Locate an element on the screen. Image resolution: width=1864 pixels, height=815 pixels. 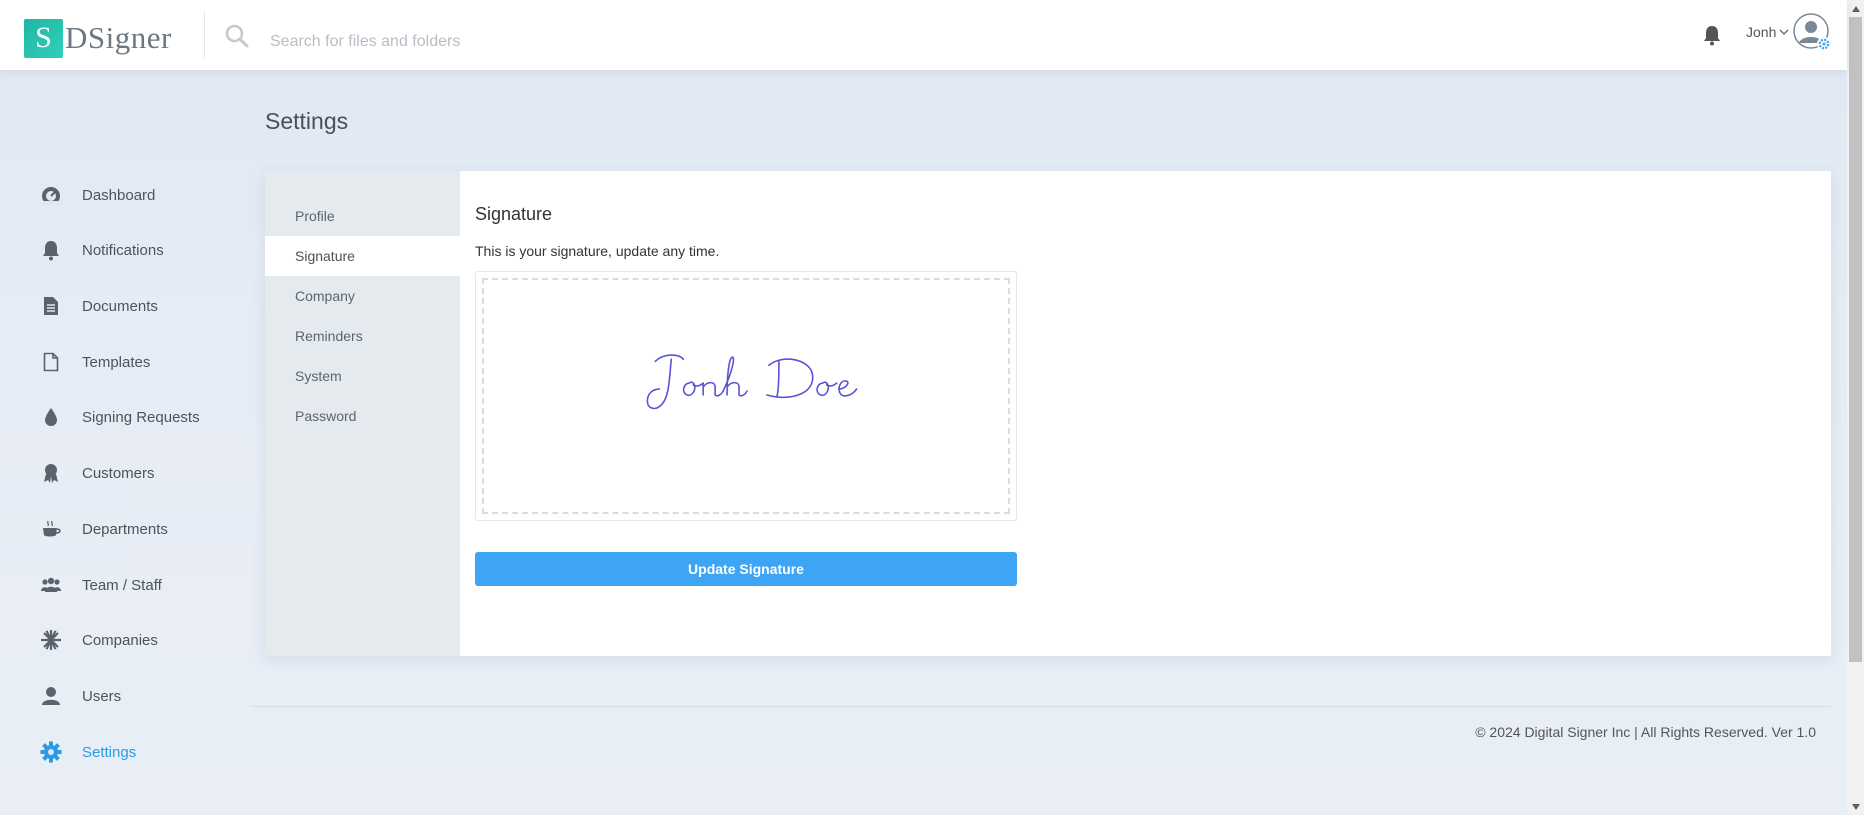
avatar is located at coordinates (1813, 33).